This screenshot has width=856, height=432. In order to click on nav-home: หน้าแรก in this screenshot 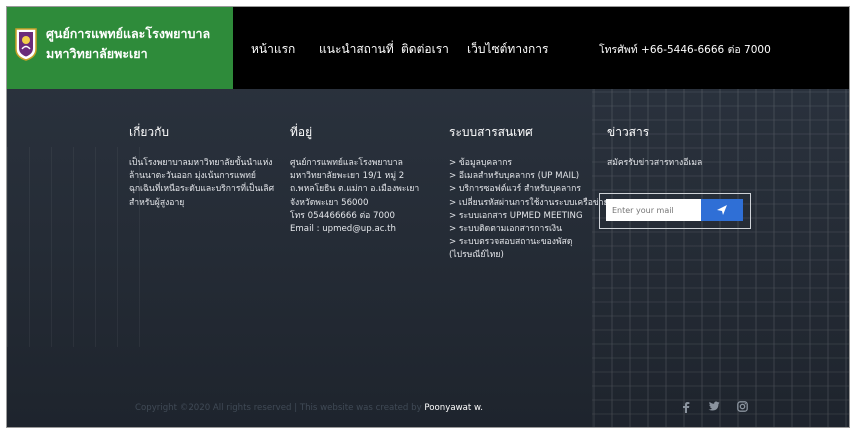, I will do `click(273, 49)`.